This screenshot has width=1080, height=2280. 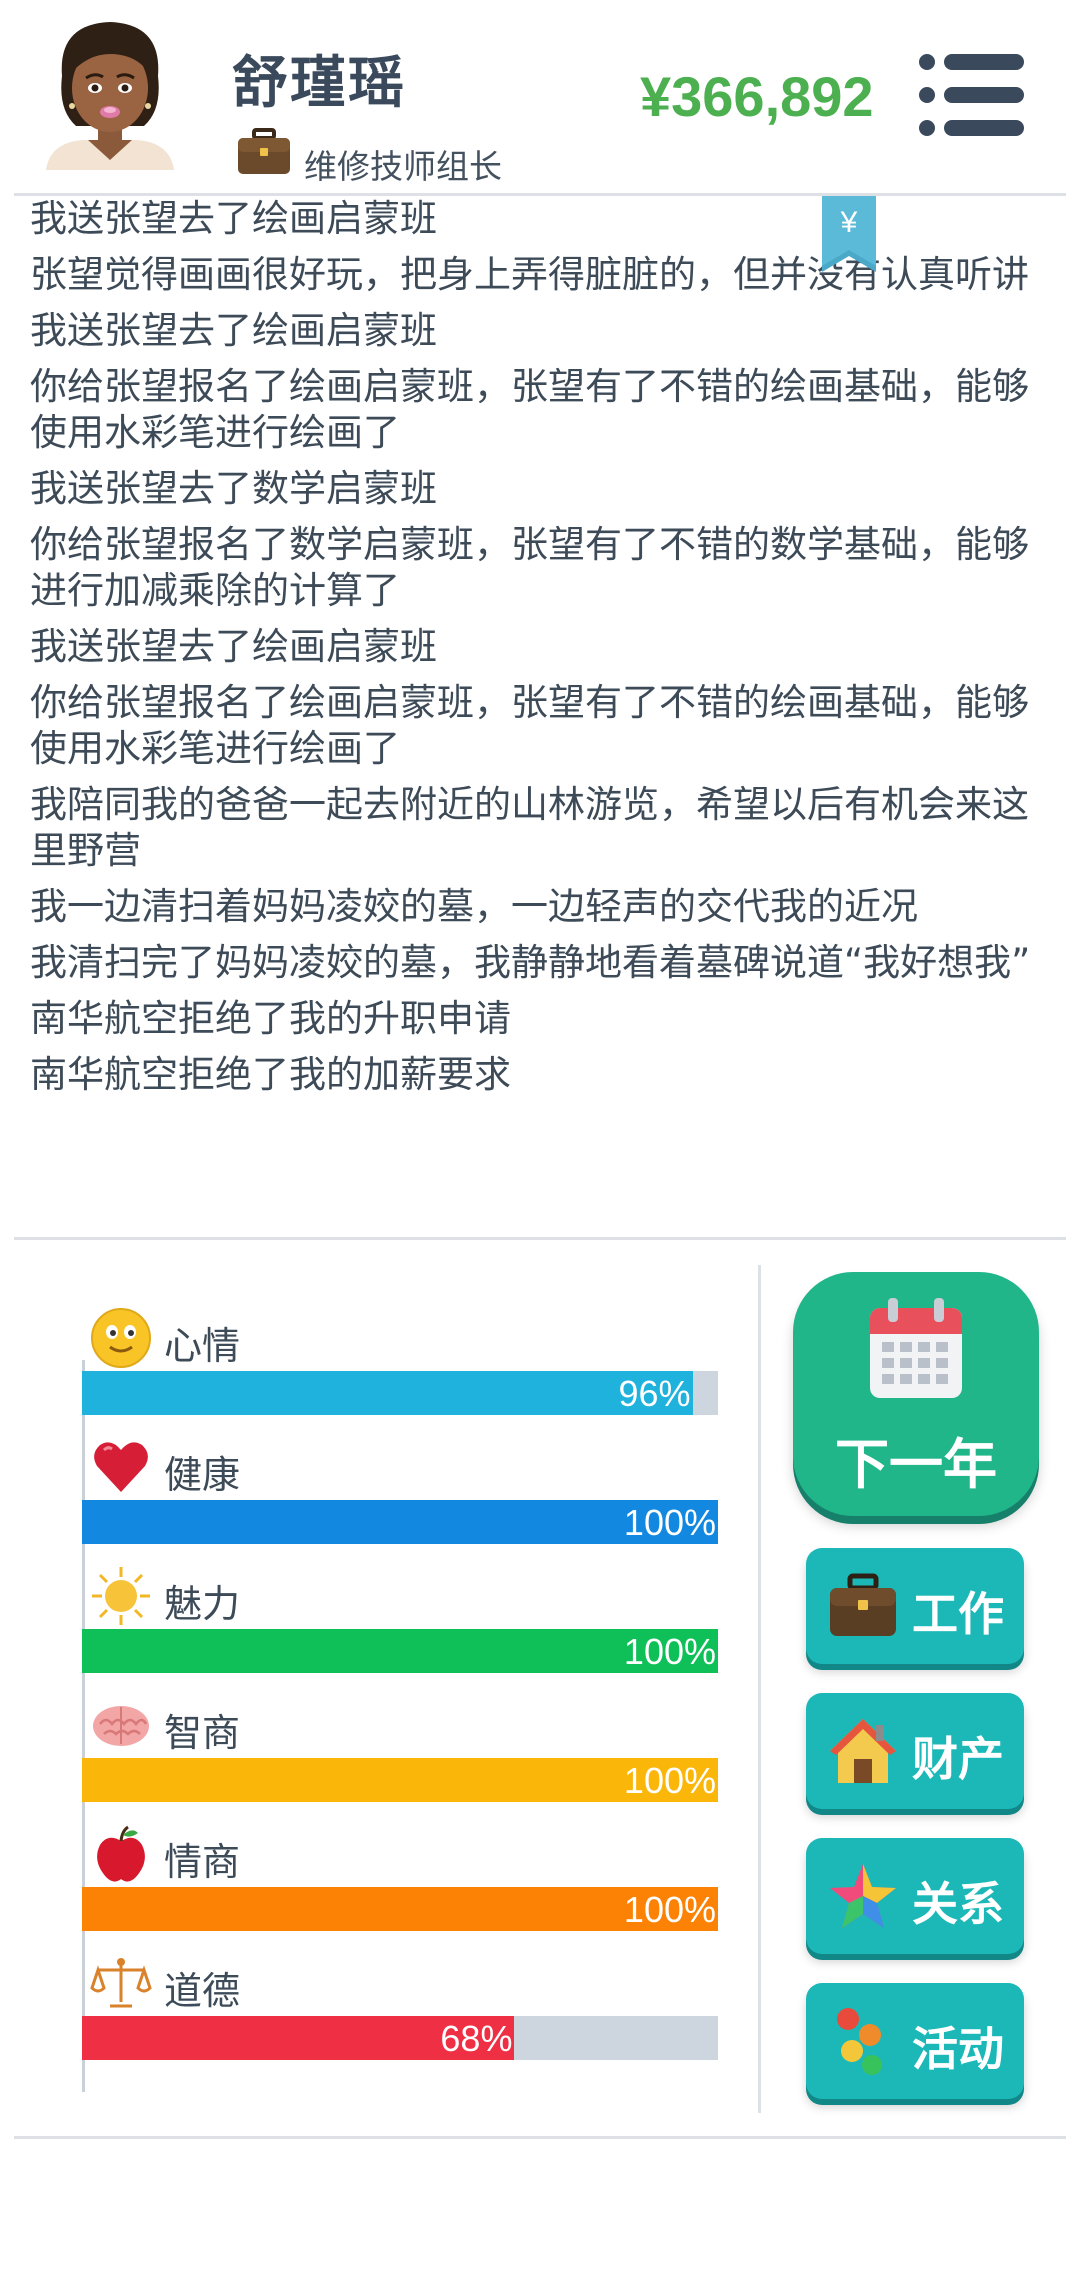 What do you see at coordinates (202, 1346) in the screenshot?
I see `stat-label: 心情` at bounding box center [202, 1346].